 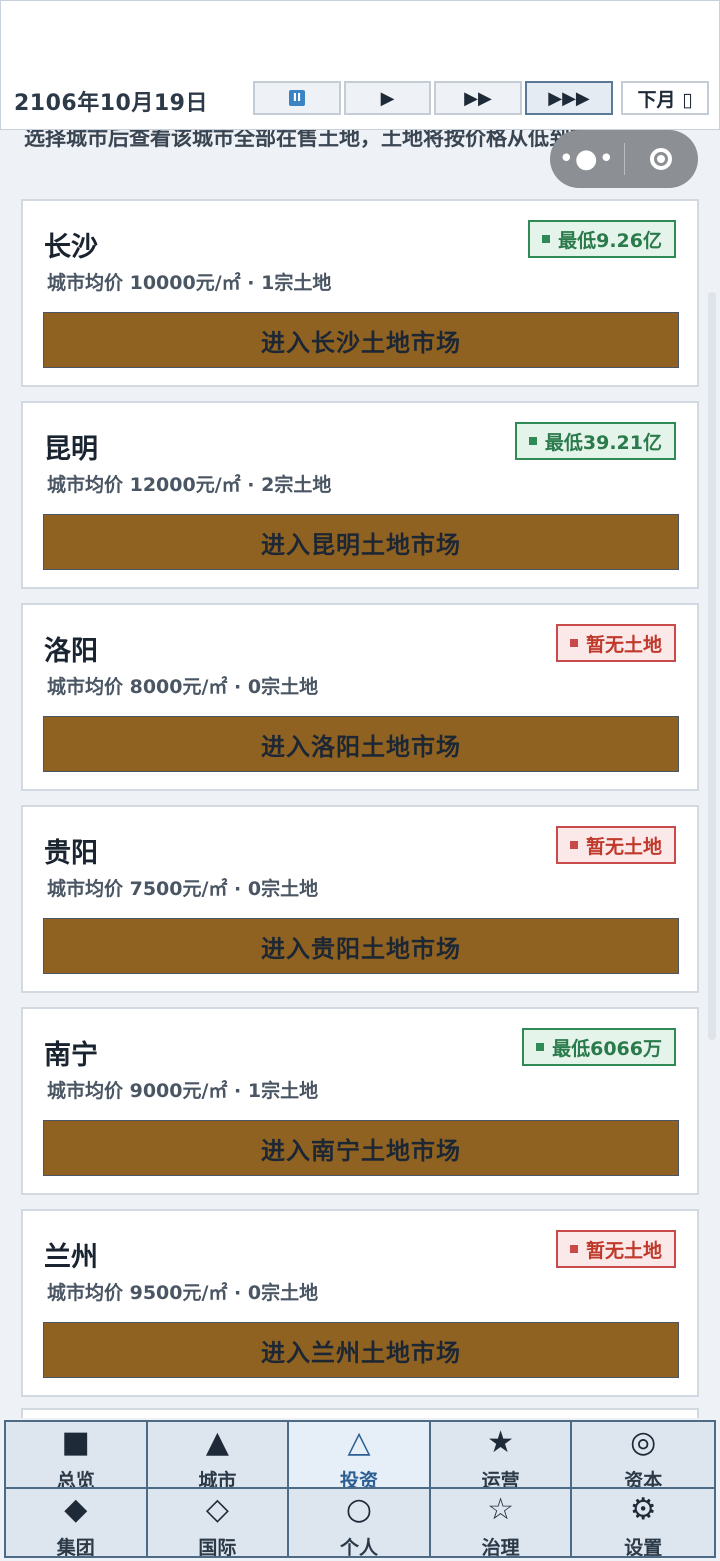 I want to click on nav-label: 国际, so click(x=217, y=1546).